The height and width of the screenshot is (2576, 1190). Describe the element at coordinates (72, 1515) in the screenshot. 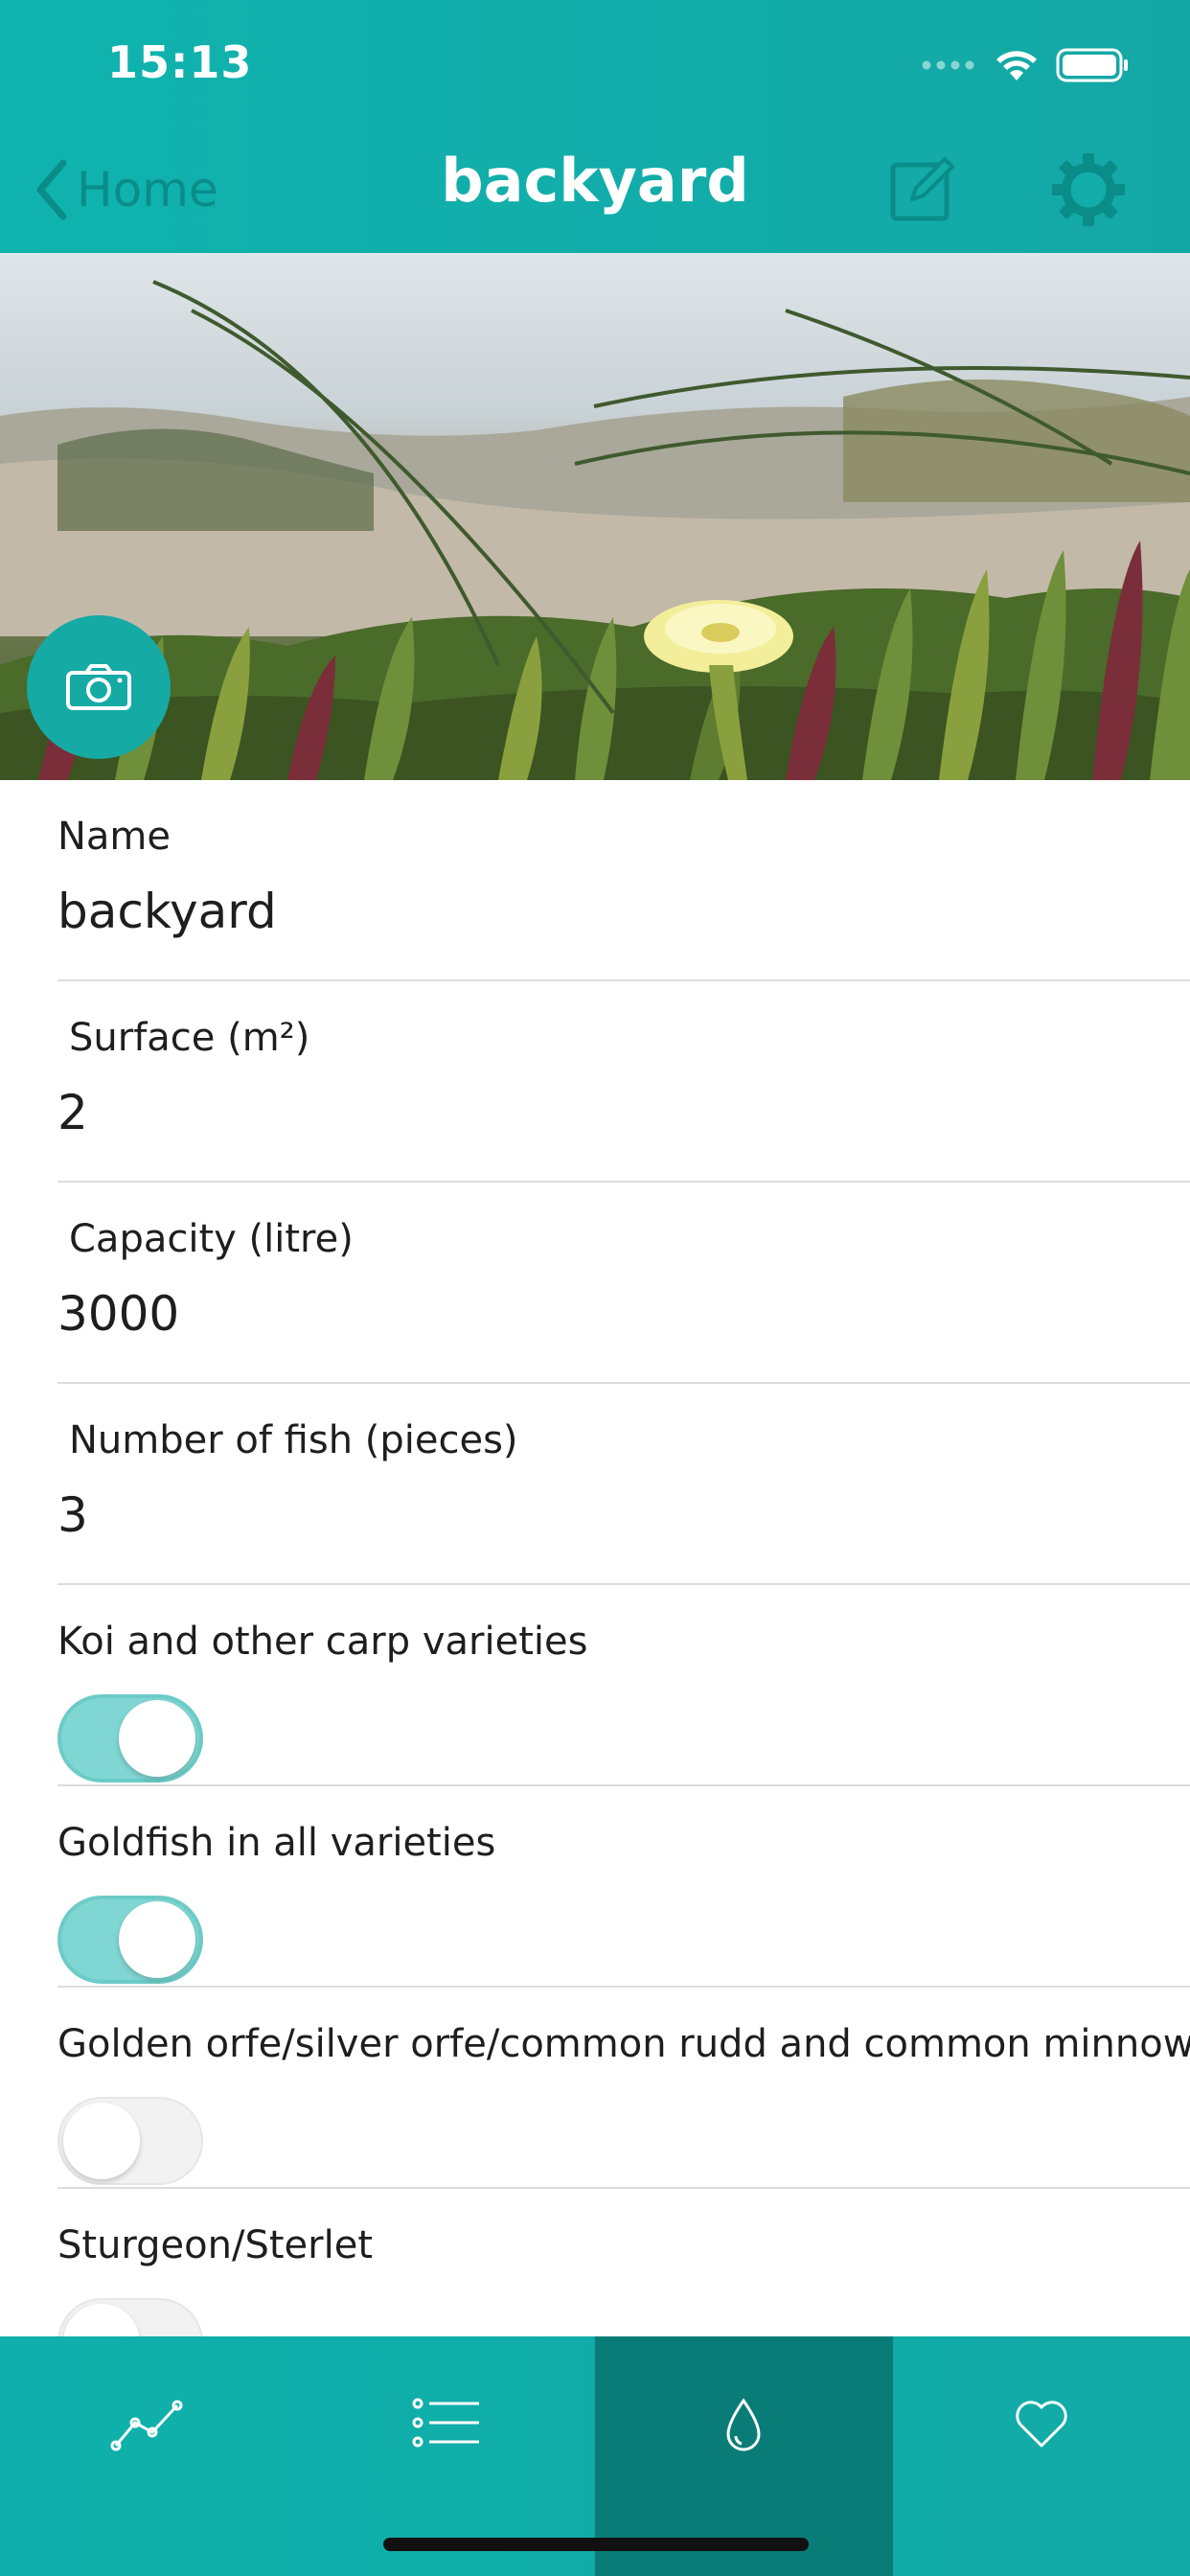

I see `fish-count-value: 3` at that location.